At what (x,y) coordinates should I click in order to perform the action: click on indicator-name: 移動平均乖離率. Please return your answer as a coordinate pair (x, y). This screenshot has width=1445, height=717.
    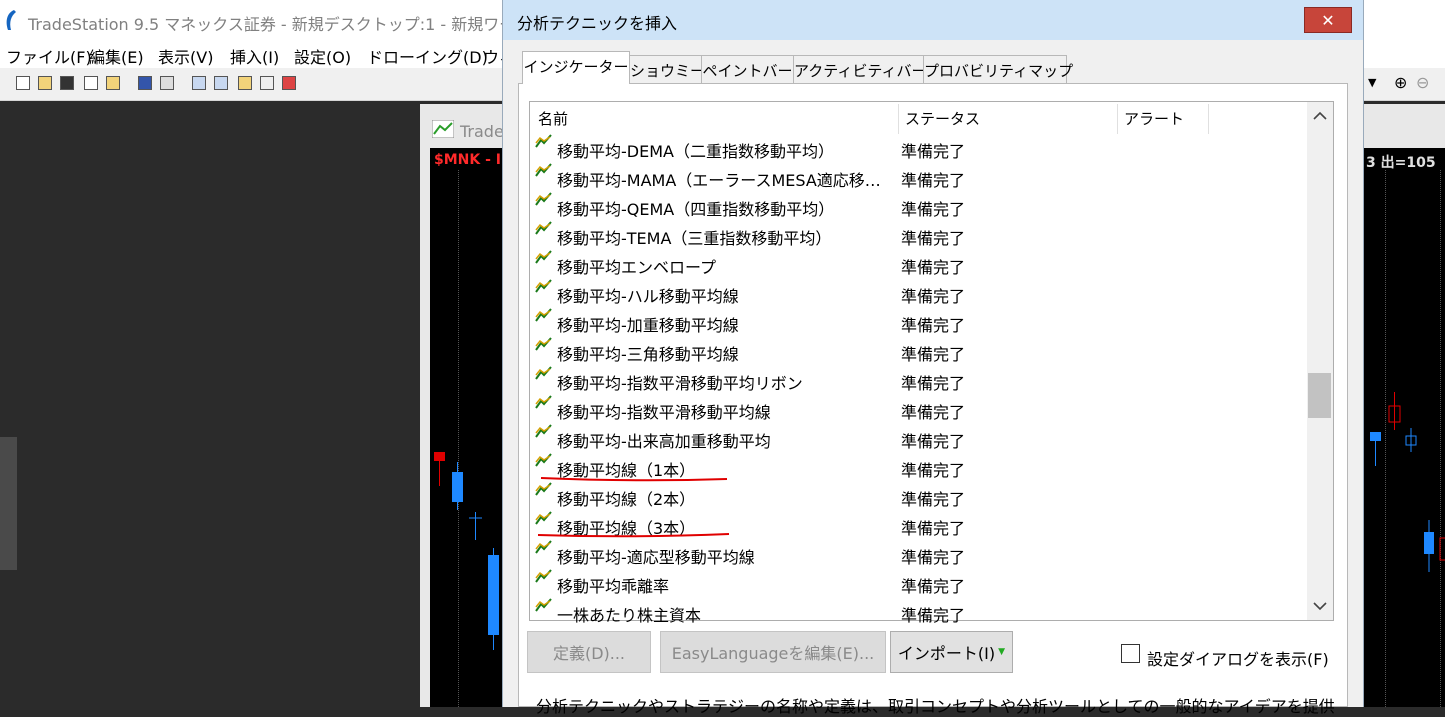
    Looking at the image, I should click on (613, 586).